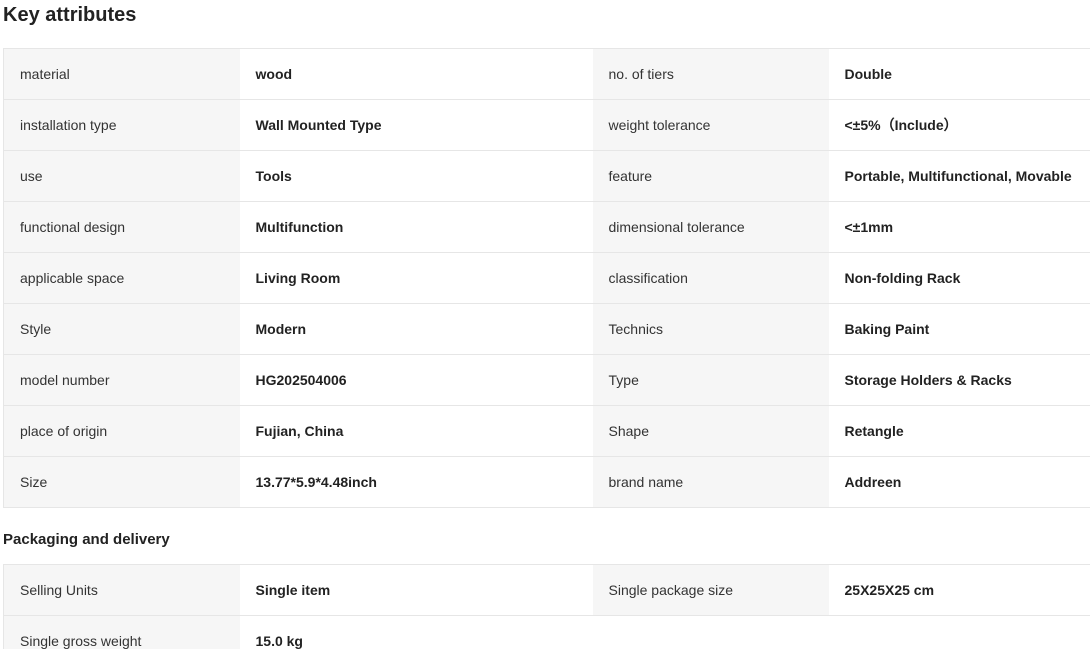  Describe the element at coordinates (710, 590) in the screenshot. I see `packaging-key: Single package size` at that location.